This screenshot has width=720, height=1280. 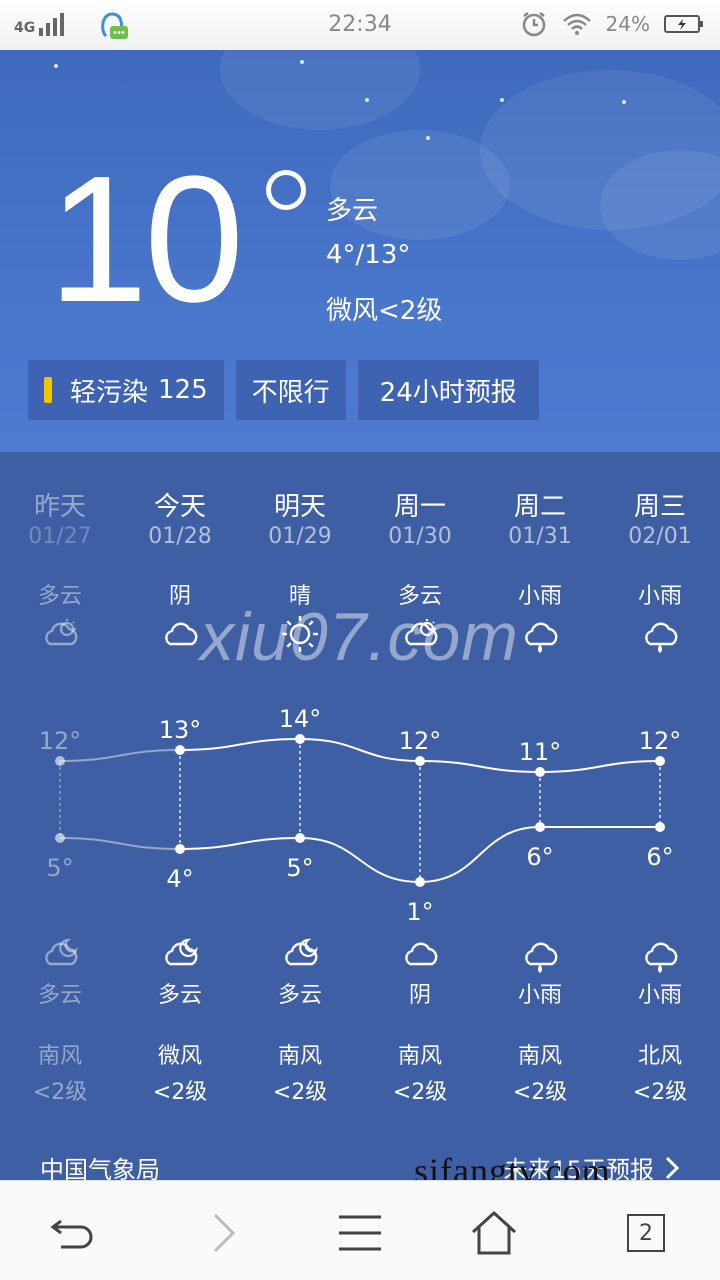 I want to click on hourly-forecast-pill: 24小时预报, so click(x=448, y=390).